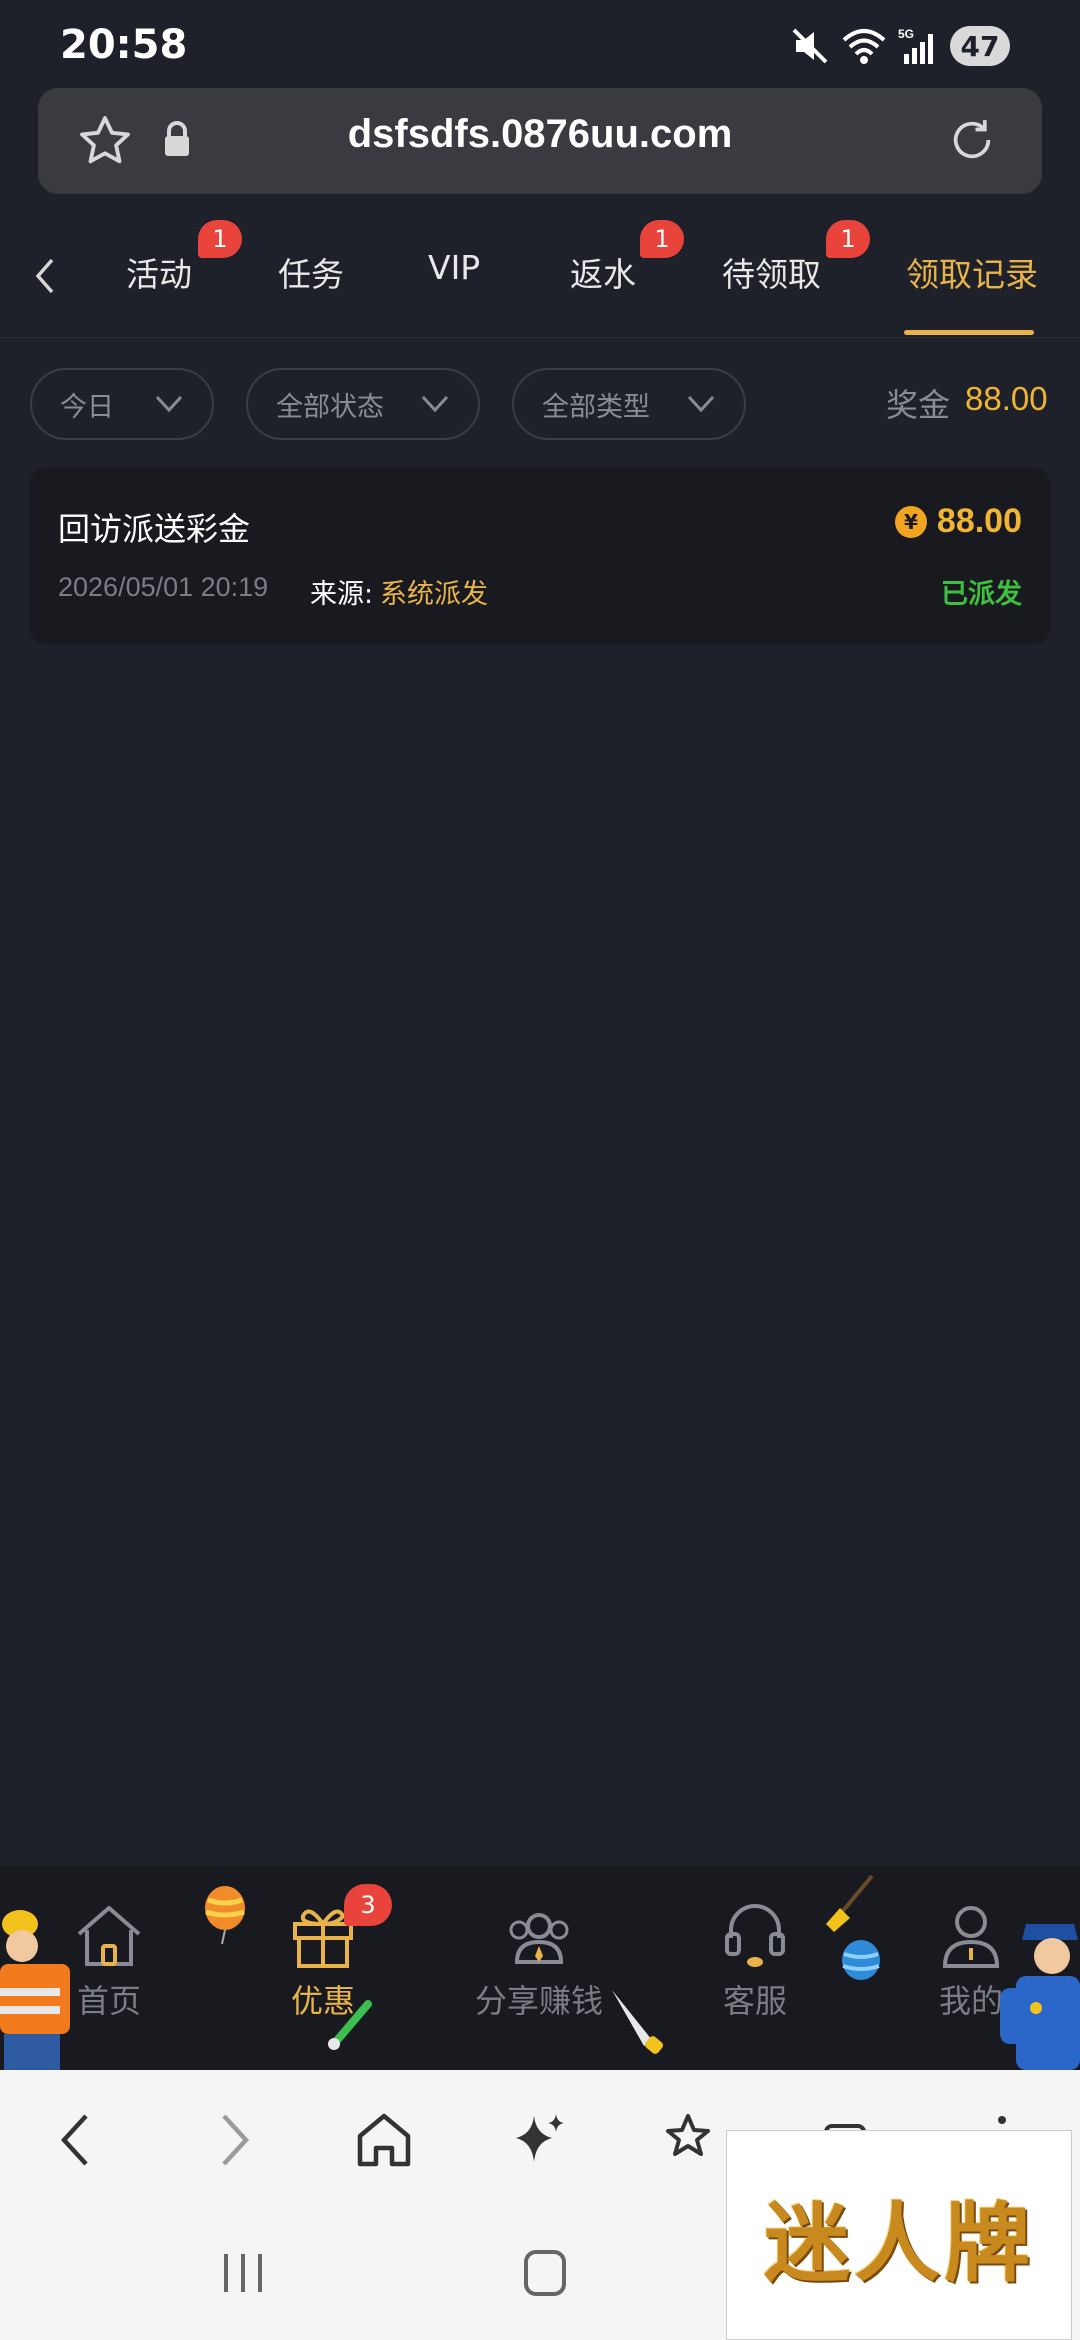 The height and width of the screenshot is (2340, 1080). What do you see at coordinates (969, 332) in the screenshot?
I see `active-tab-indicator` at bounding box center [969, 332].